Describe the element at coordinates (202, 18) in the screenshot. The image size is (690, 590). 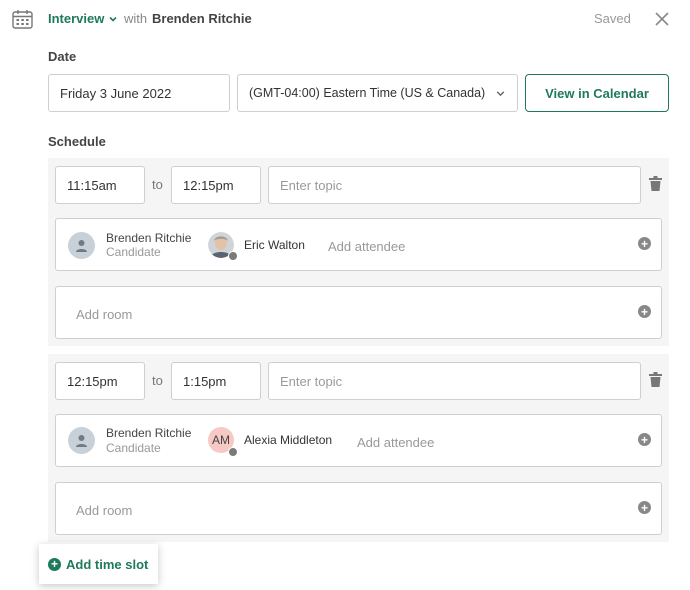
I see `candidate-name-header: Brenden Ritchie` at that location.